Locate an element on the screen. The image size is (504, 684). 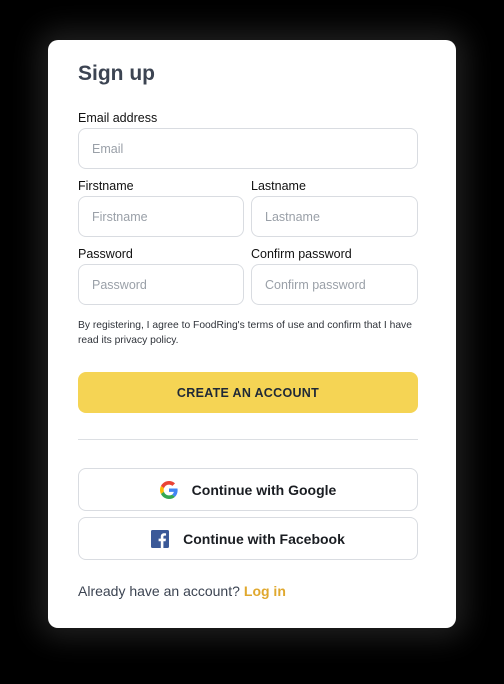
password-field is located at coordinates (161, 284).